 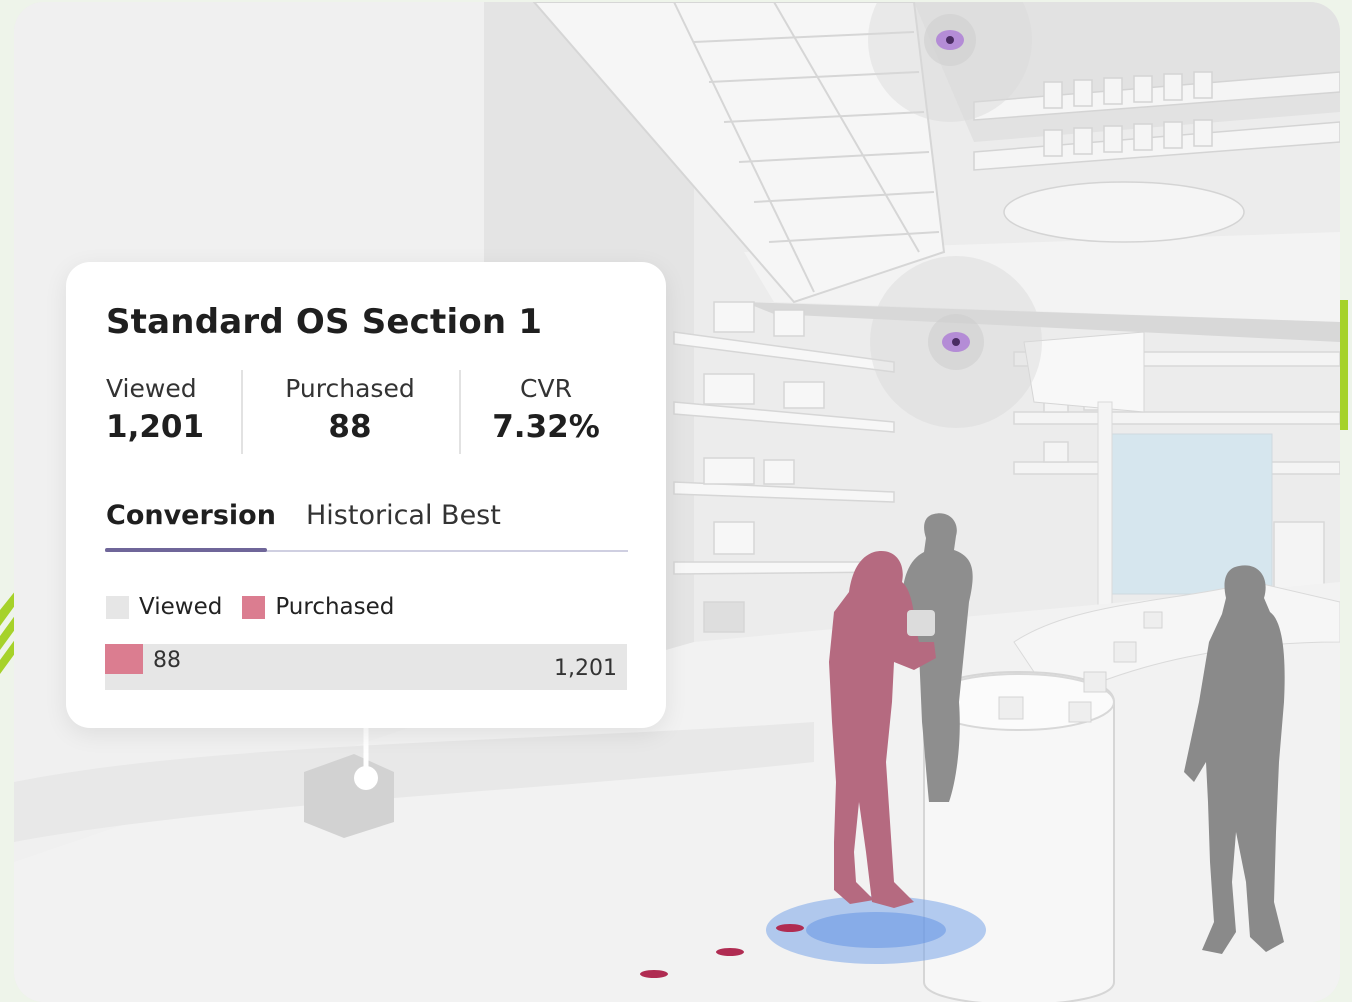 I want to click on metric-purchased: Purchased 88, so click(x=350, y=409).